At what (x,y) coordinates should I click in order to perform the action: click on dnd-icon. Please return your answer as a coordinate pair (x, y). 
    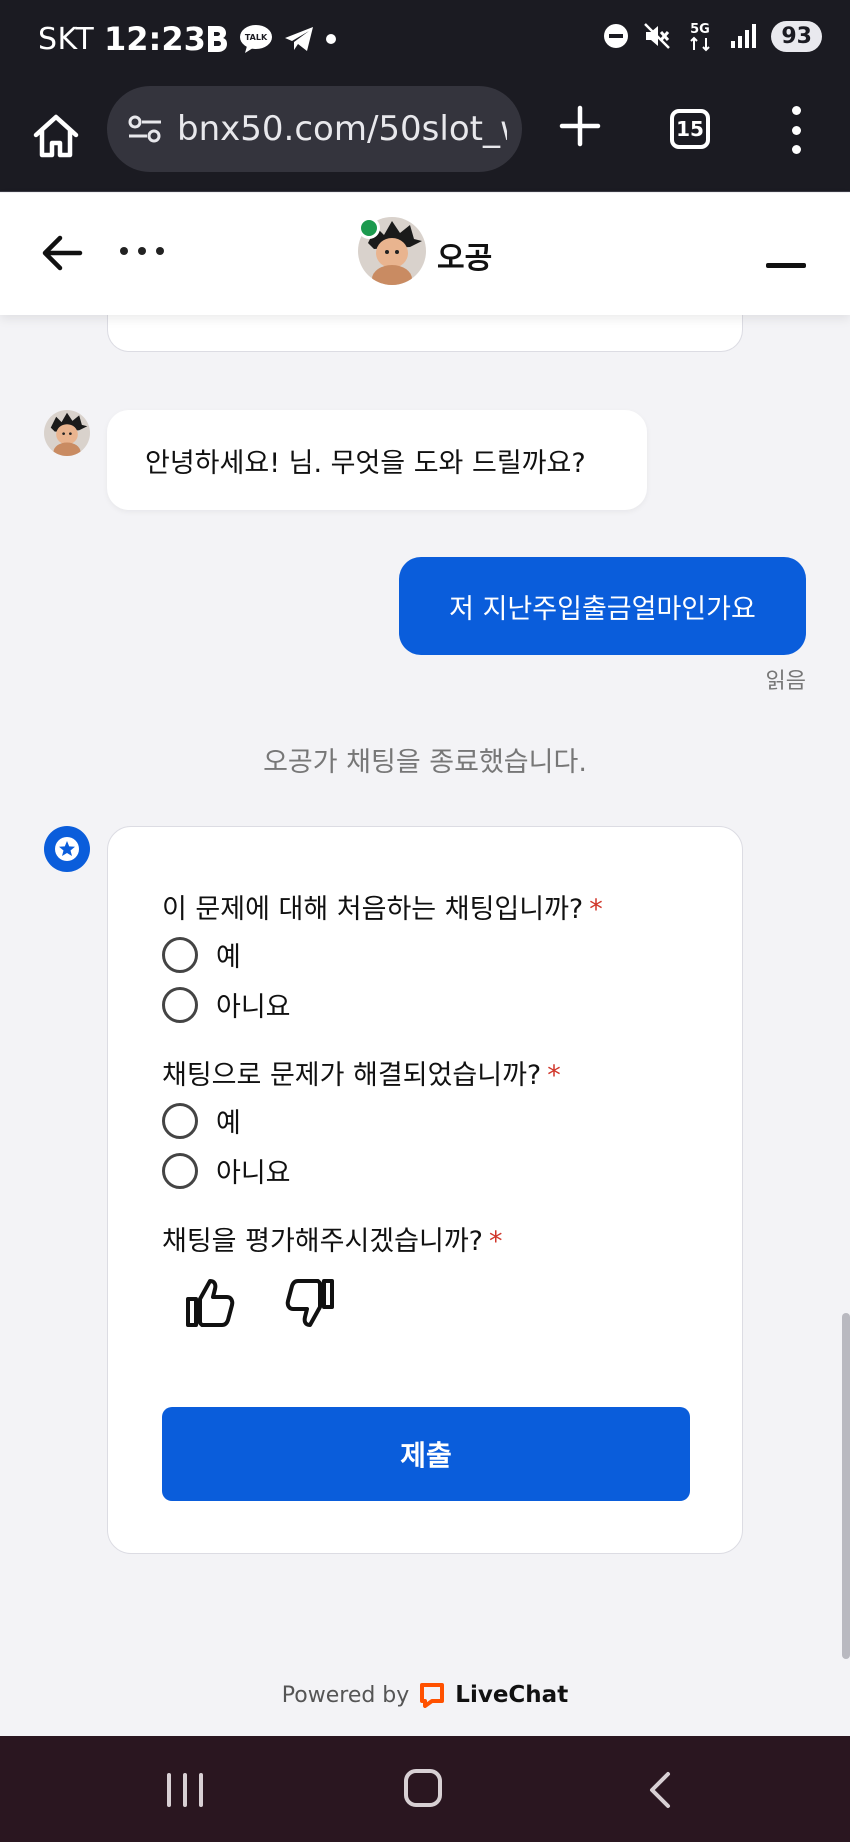
    Looking at the image, I should click on (616, 36).